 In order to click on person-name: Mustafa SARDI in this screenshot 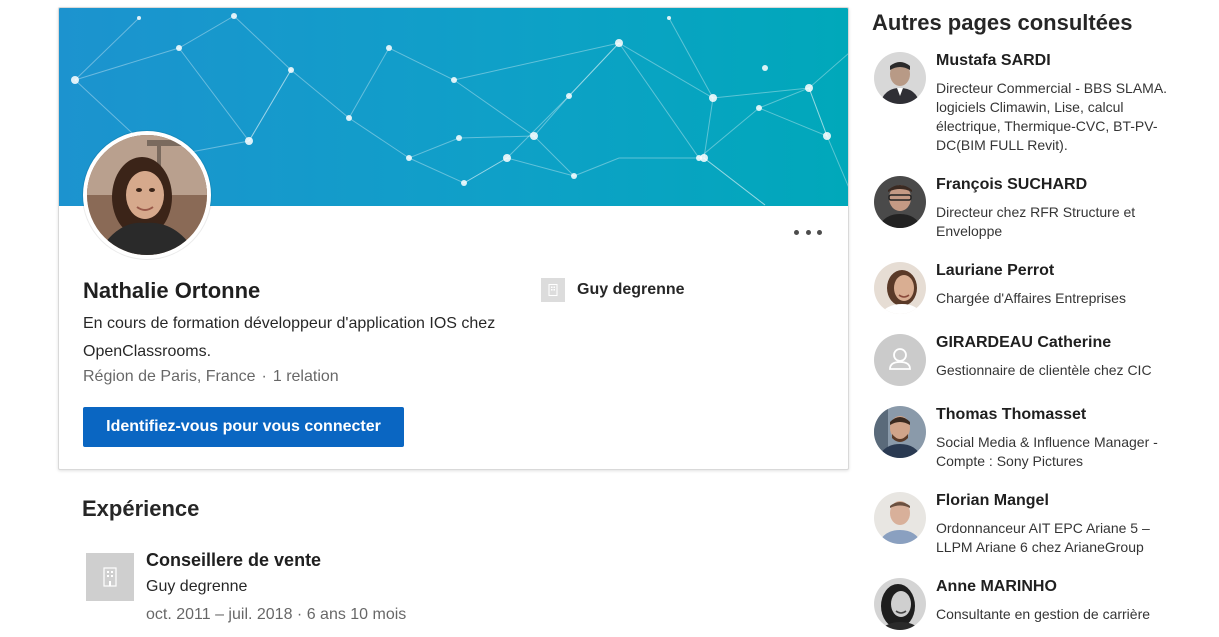, I will do `click(993, 60)`.